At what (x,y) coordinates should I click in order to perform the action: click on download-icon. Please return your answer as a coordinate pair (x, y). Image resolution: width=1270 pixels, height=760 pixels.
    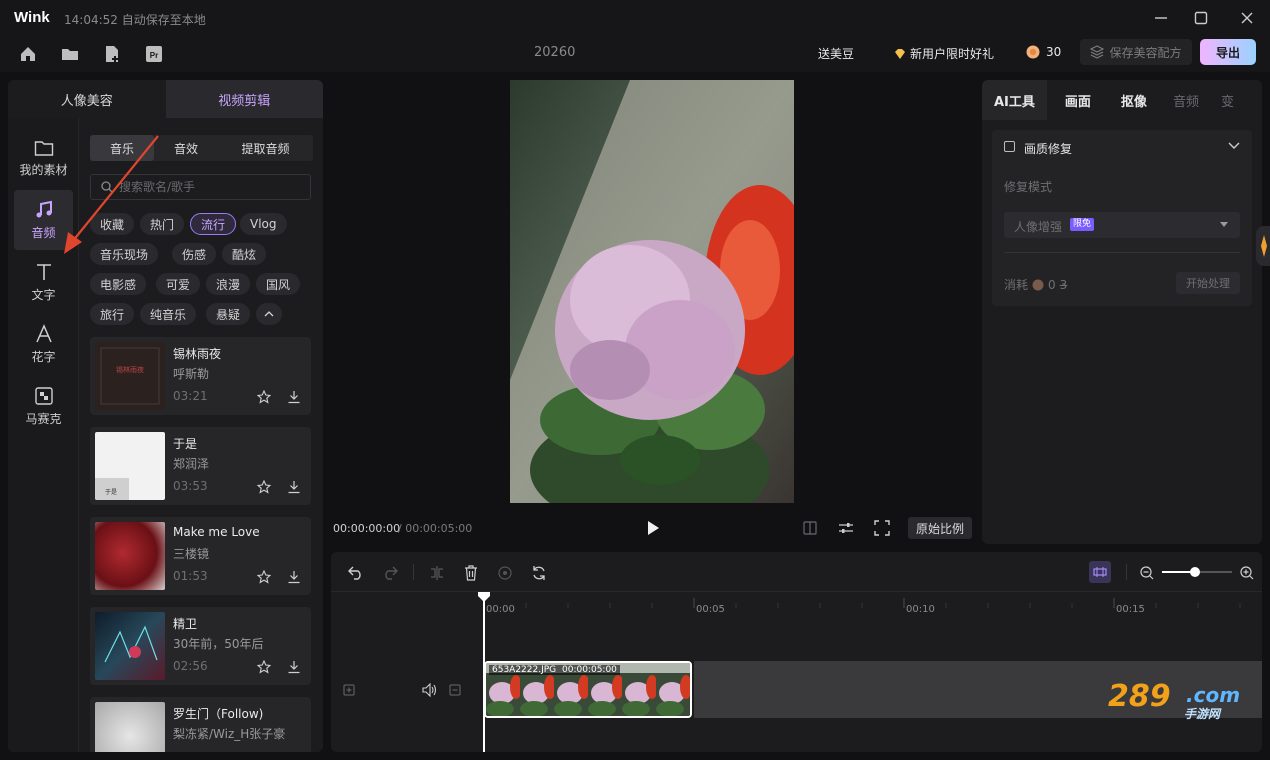
    Looking at the image, I should click on (294, 397).